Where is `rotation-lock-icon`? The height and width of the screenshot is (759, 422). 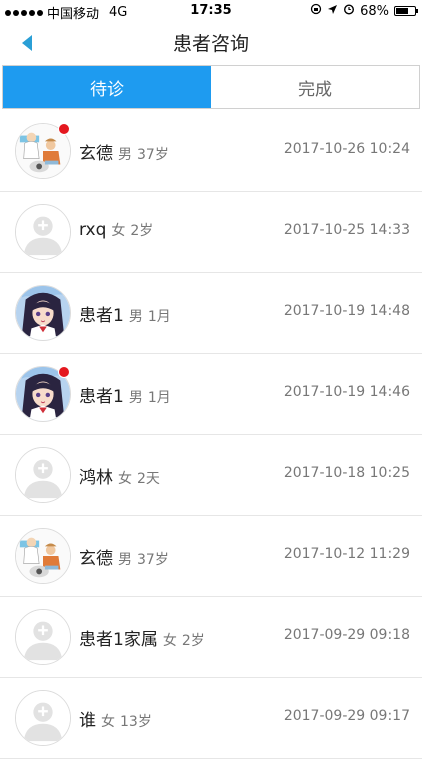
rotation-lock-icon is located at coordinates (316, 11).